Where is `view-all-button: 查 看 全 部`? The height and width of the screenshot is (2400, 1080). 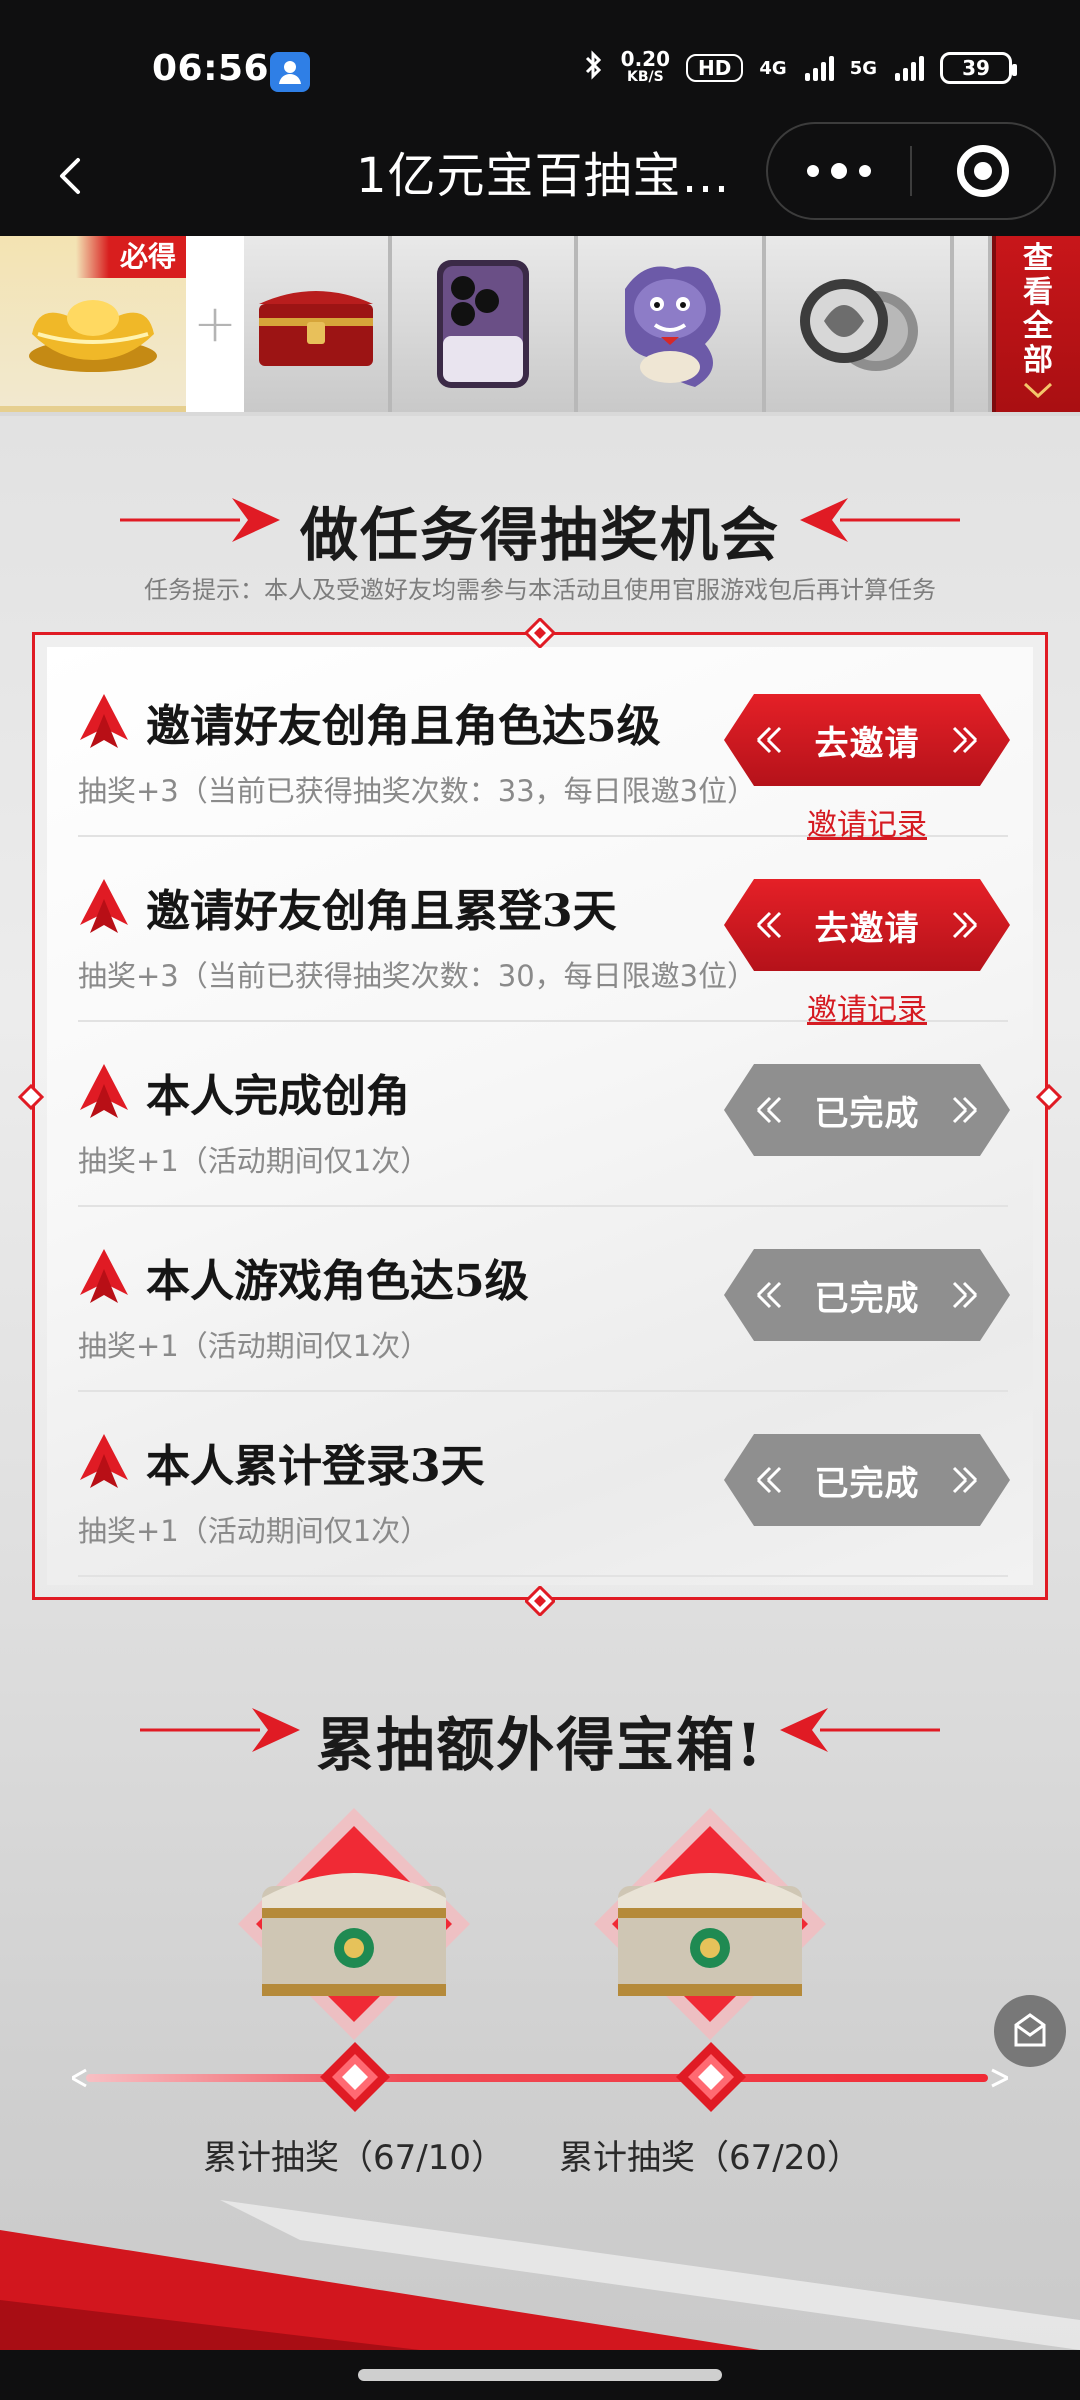
view-all-button: 查 看 全 部 is located at coordinates (1036, 324).